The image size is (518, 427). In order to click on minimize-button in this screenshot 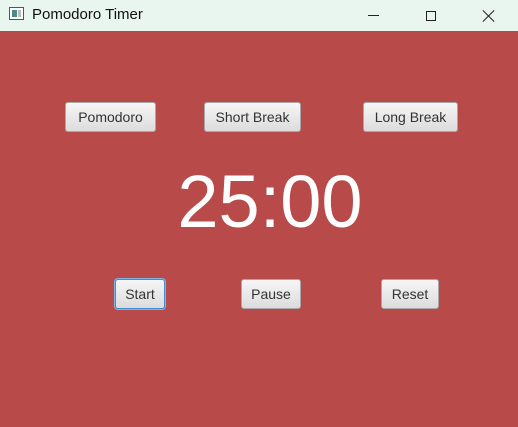, I will do `click(373, 15)`.